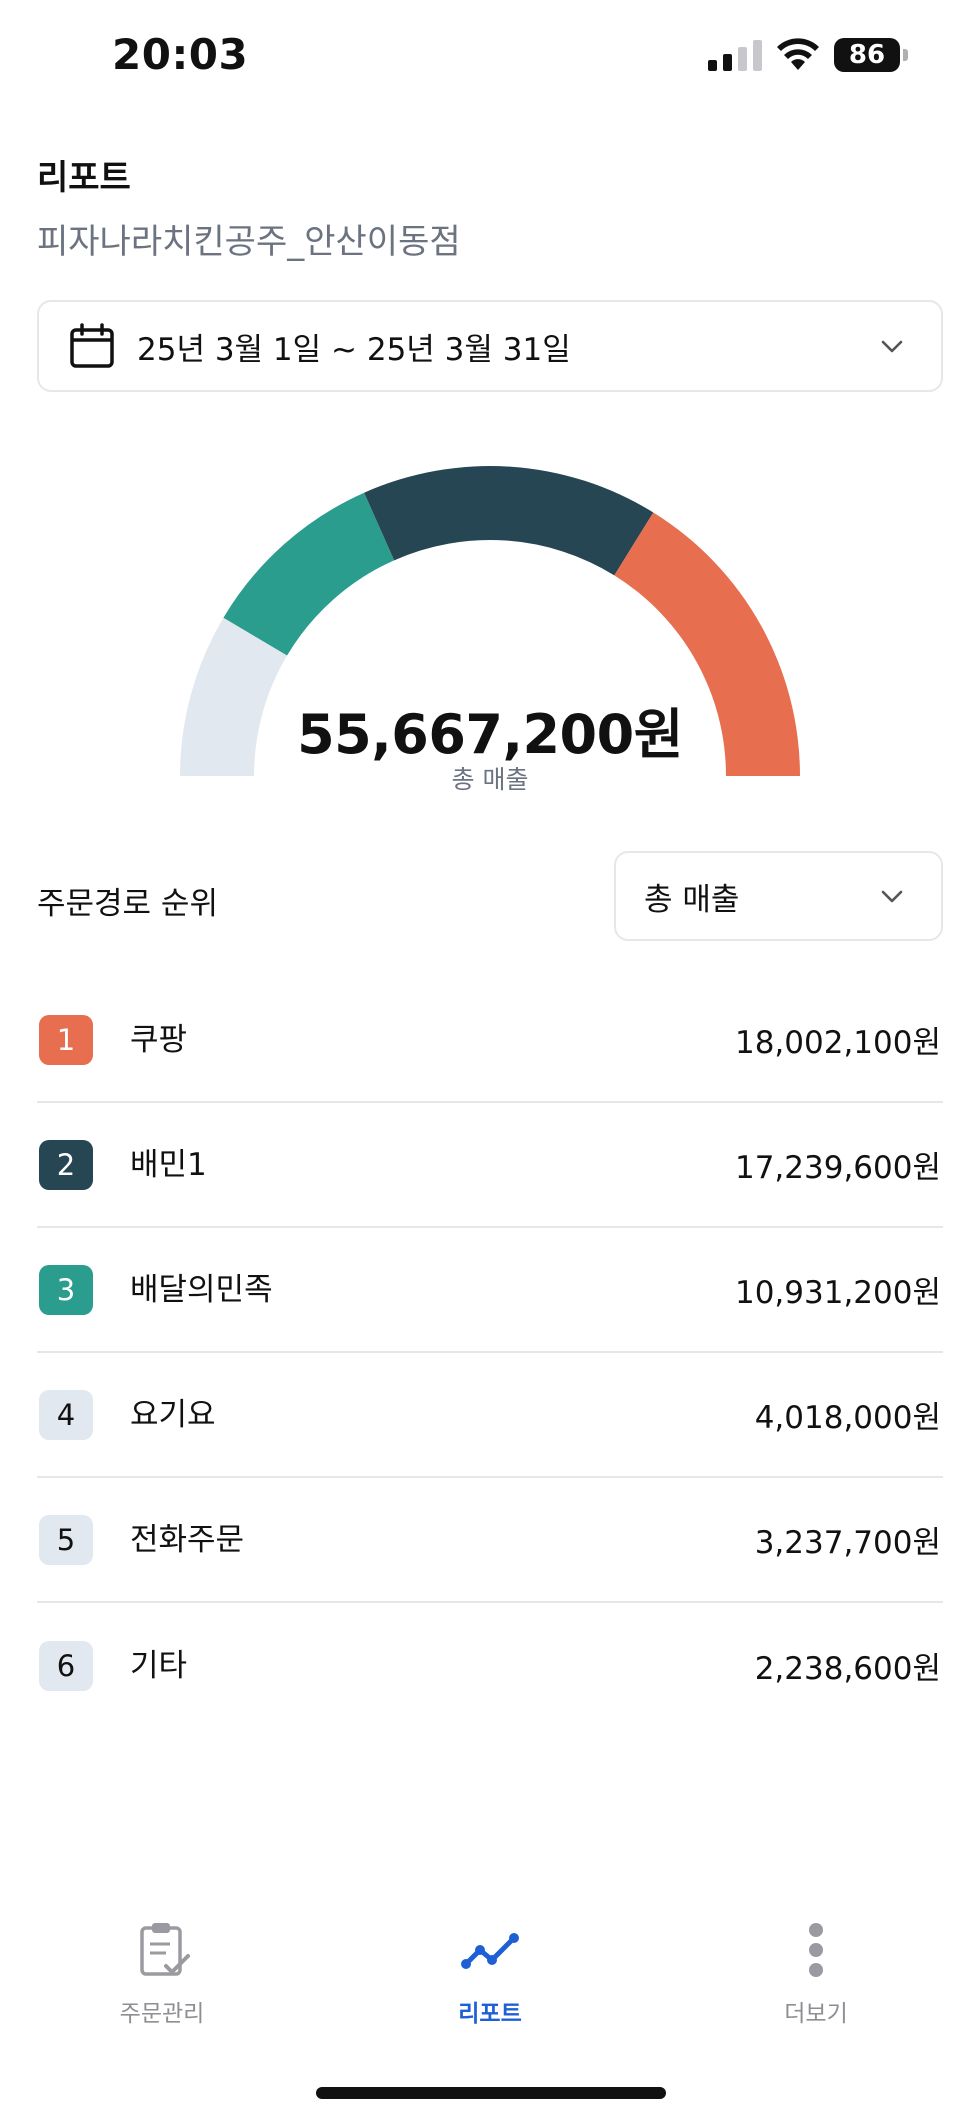 The width and height of the screenshot is (980, 2120). I want to click on rank-badge: 2, so click(66, 1164).